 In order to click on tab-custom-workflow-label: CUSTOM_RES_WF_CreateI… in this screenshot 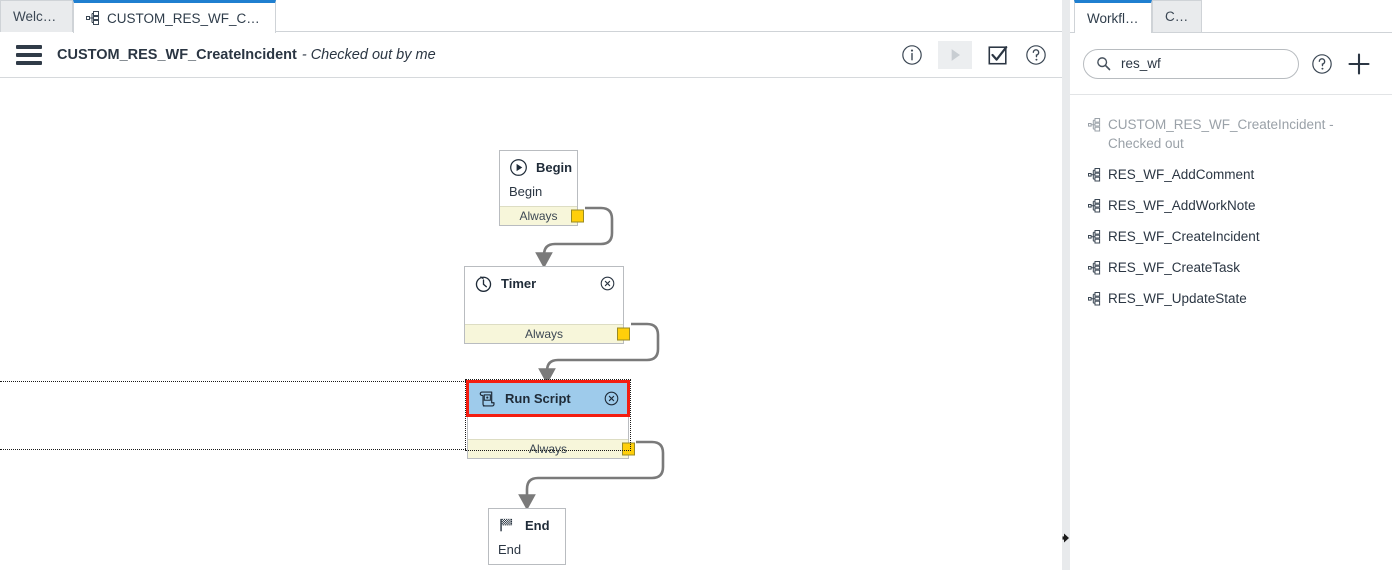, I will do `click(185, 18)`.